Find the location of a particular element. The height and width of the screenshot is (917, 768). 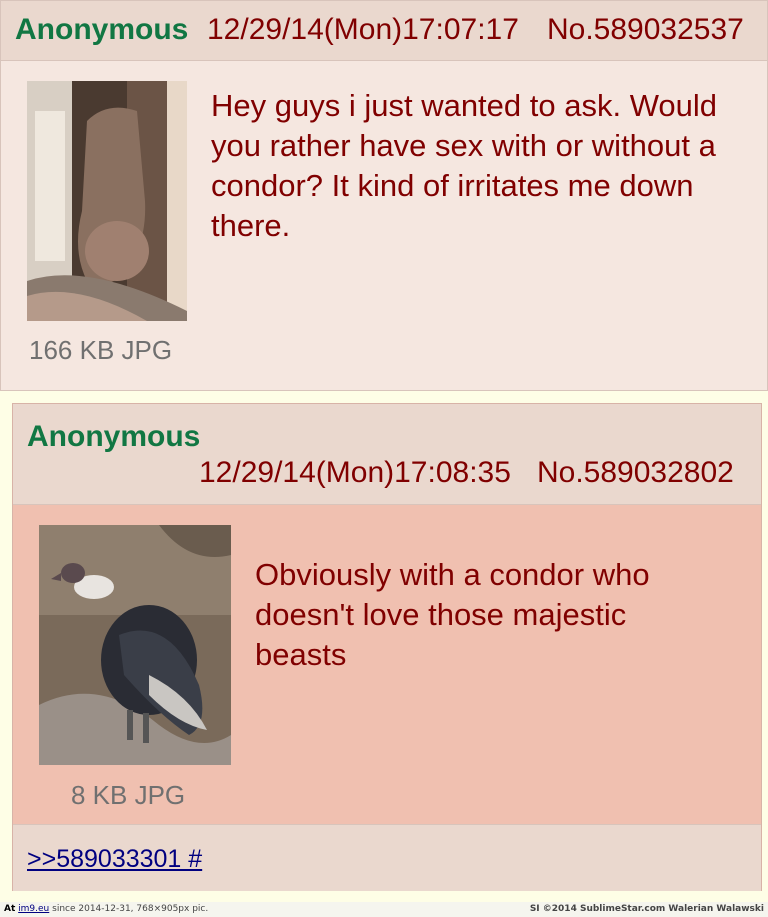

op-thumbnail-image is located at coordinates (107, 201).